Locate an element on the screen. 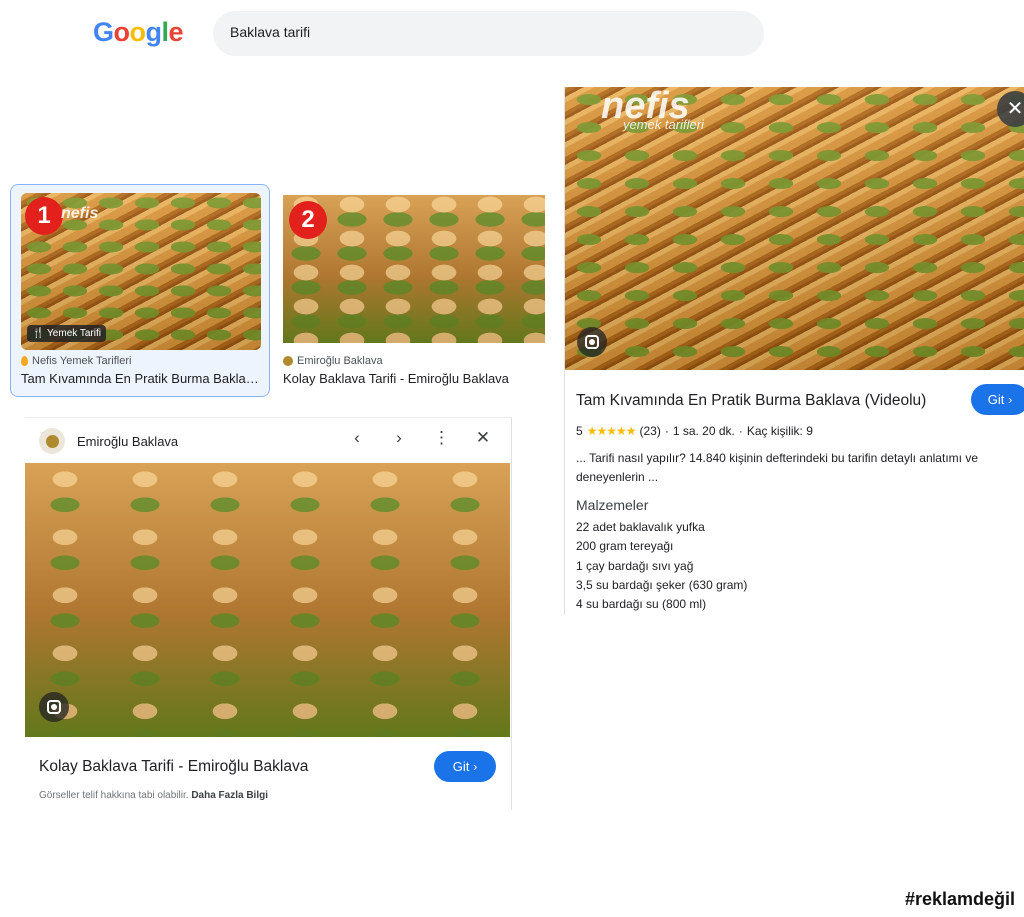 The width and height of the screenshot is (1024, 917). panel-controls: ‹ › ⋮ ✕ is located at coordinates (420, 438).